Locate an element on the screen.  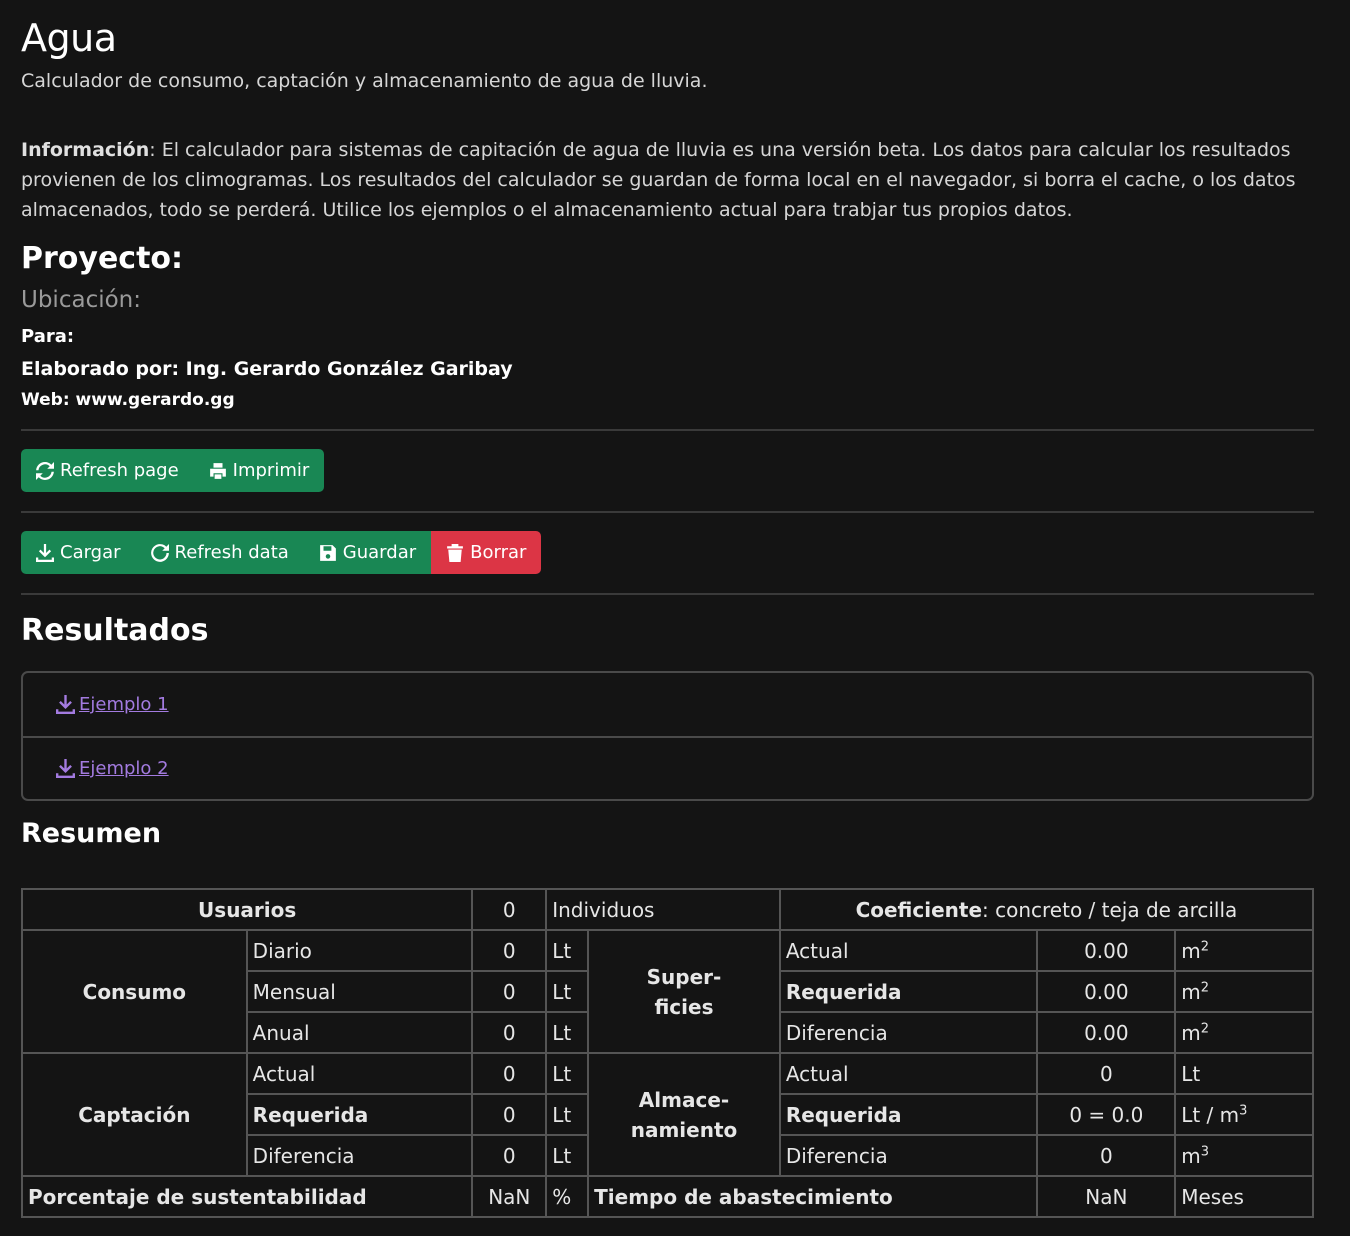
summary-title: Resumen is located at coordinates (91, 833).